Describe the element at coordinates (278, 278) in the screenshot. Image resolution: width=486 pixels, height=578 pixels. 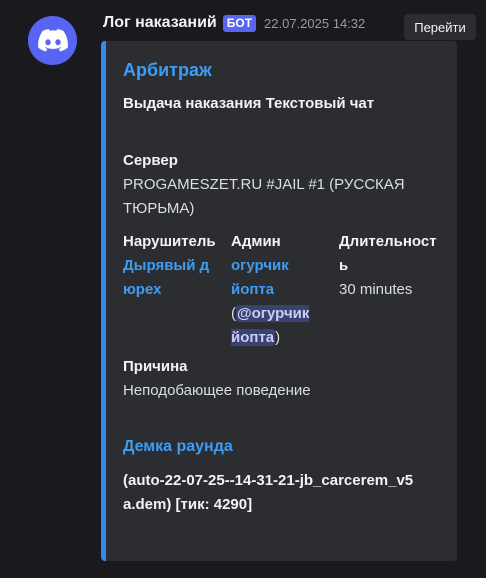
I see `admin-link: огурчик йопта` at that location.